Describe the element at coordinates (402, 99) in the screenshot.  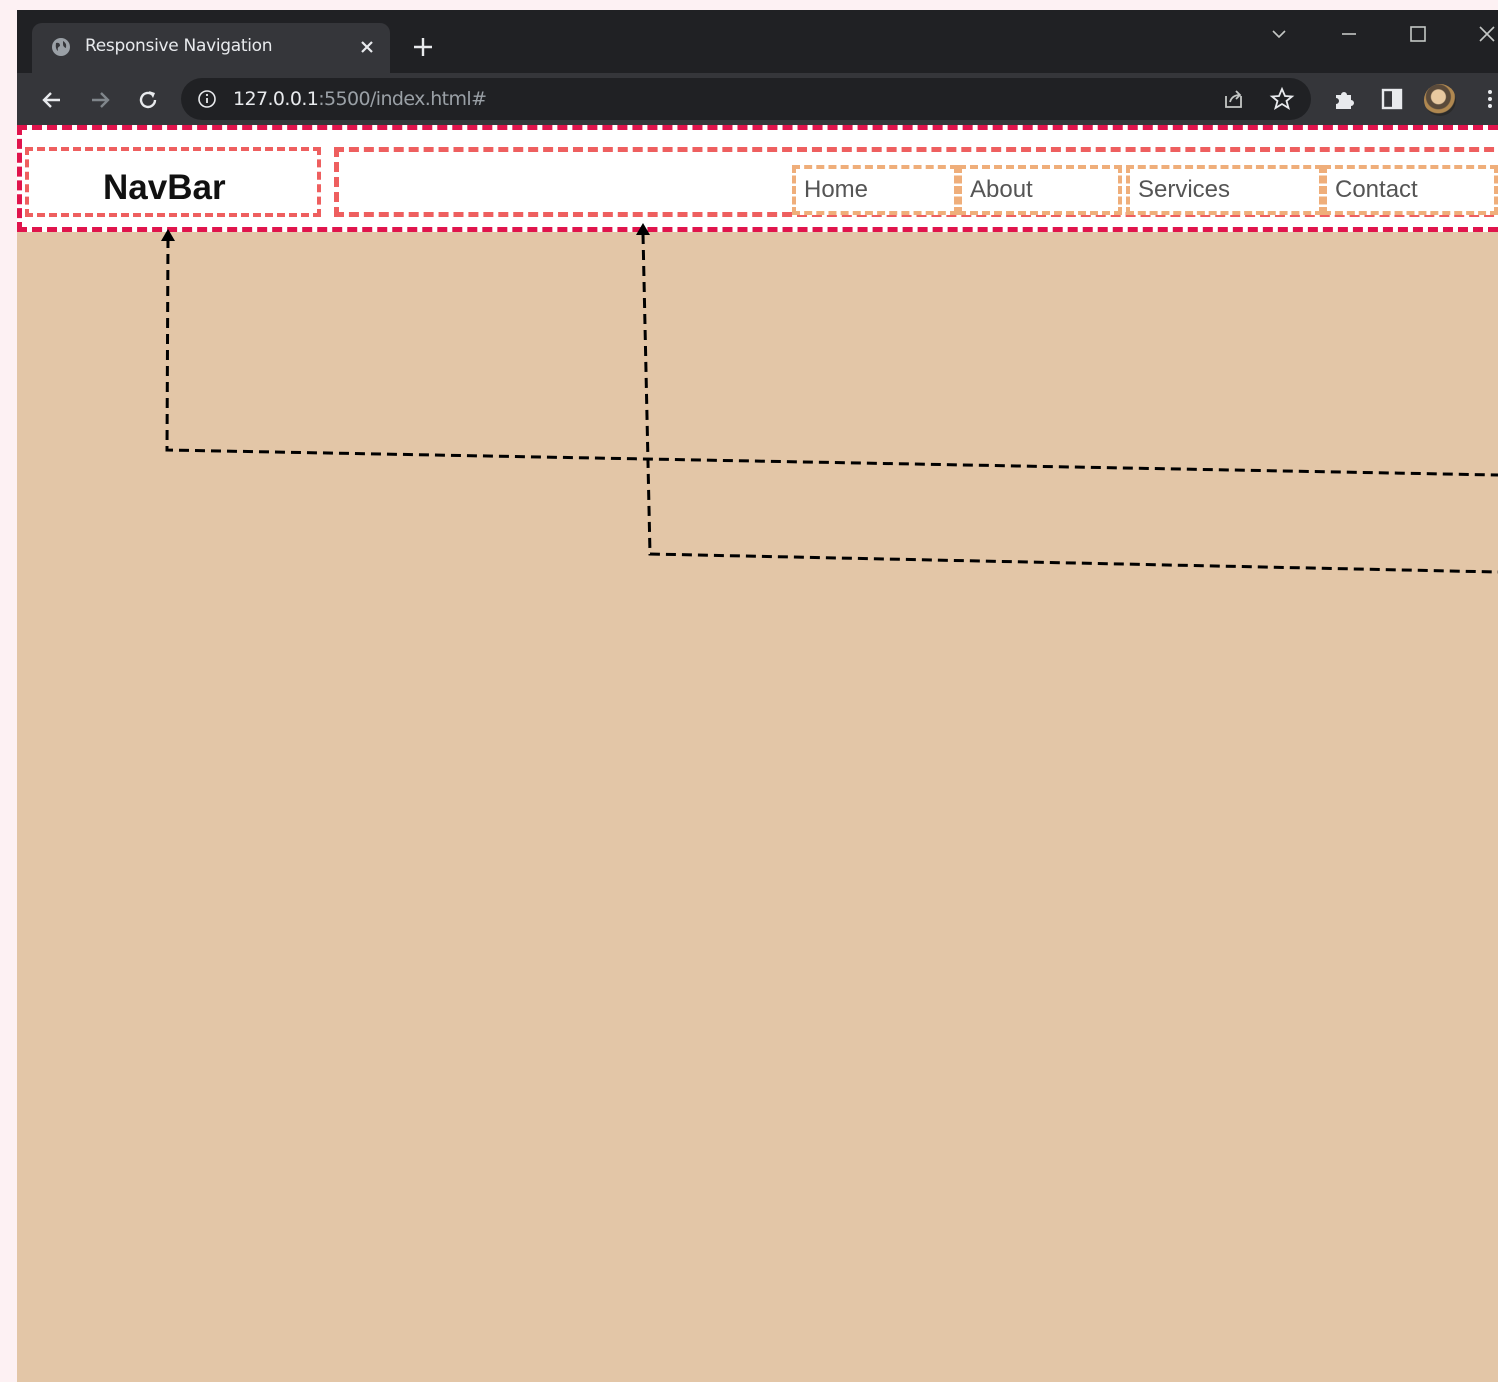
I see `url-path: :5500/index.html#` at that location.